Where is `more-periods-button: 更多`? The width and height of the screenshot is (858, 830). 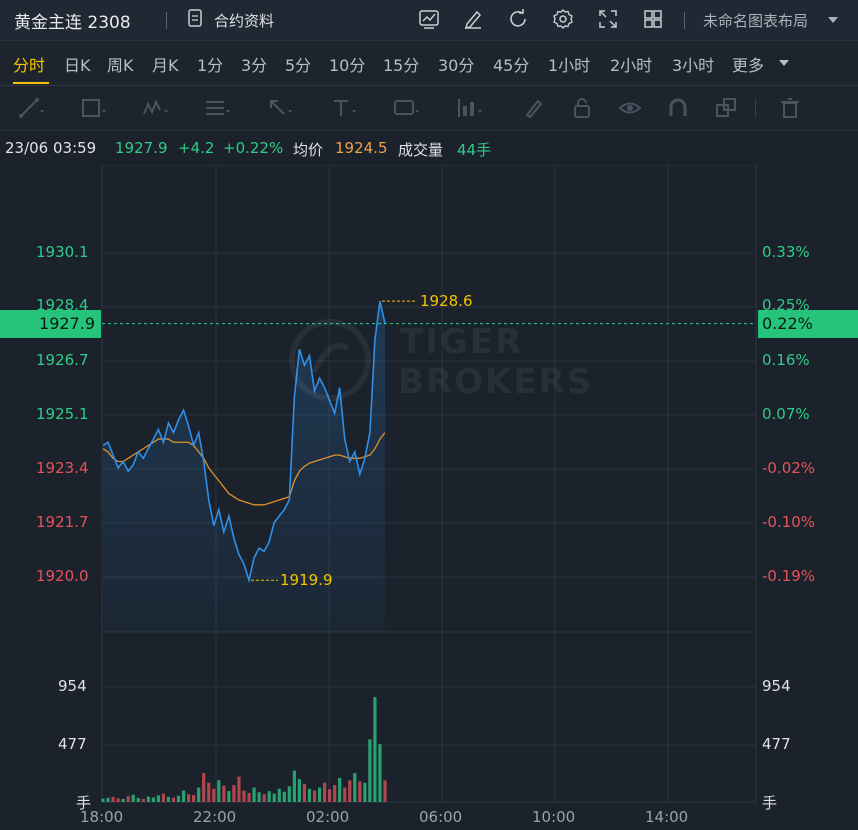 more-periods-button: 更多 is located at coordinates (748, 64).